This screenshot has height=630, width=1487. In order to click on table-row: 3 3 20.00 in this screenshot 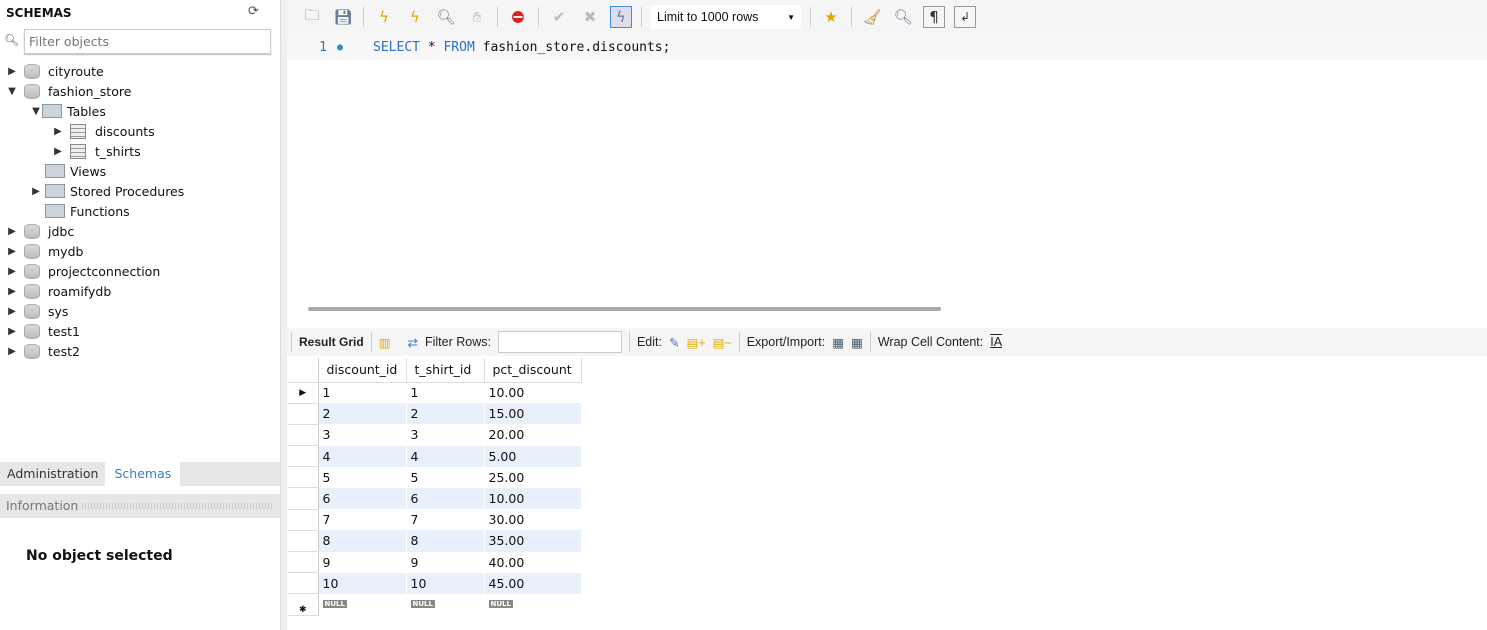, I will do `click(435, 435)`.